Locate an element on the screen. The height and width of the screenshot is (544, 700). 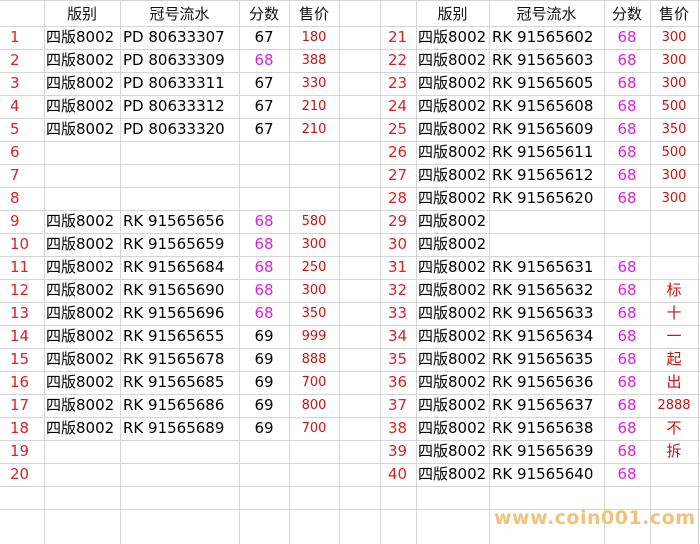
serial-cell: RK 91565656 is located at coordinates (174, 221).